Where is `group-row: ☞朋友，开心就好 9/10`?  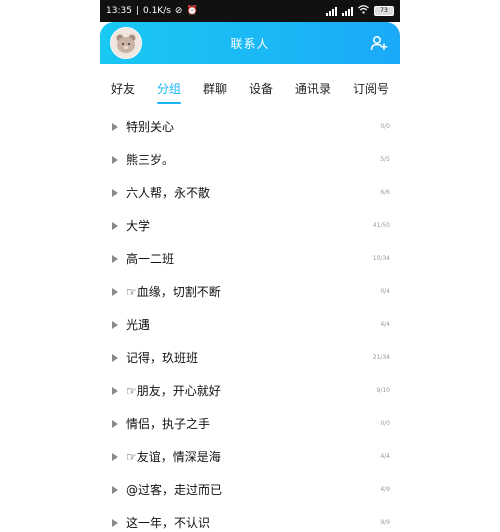
group-row: ☞朋友，开心就好 9/10 is located at coordinates (250, 390).